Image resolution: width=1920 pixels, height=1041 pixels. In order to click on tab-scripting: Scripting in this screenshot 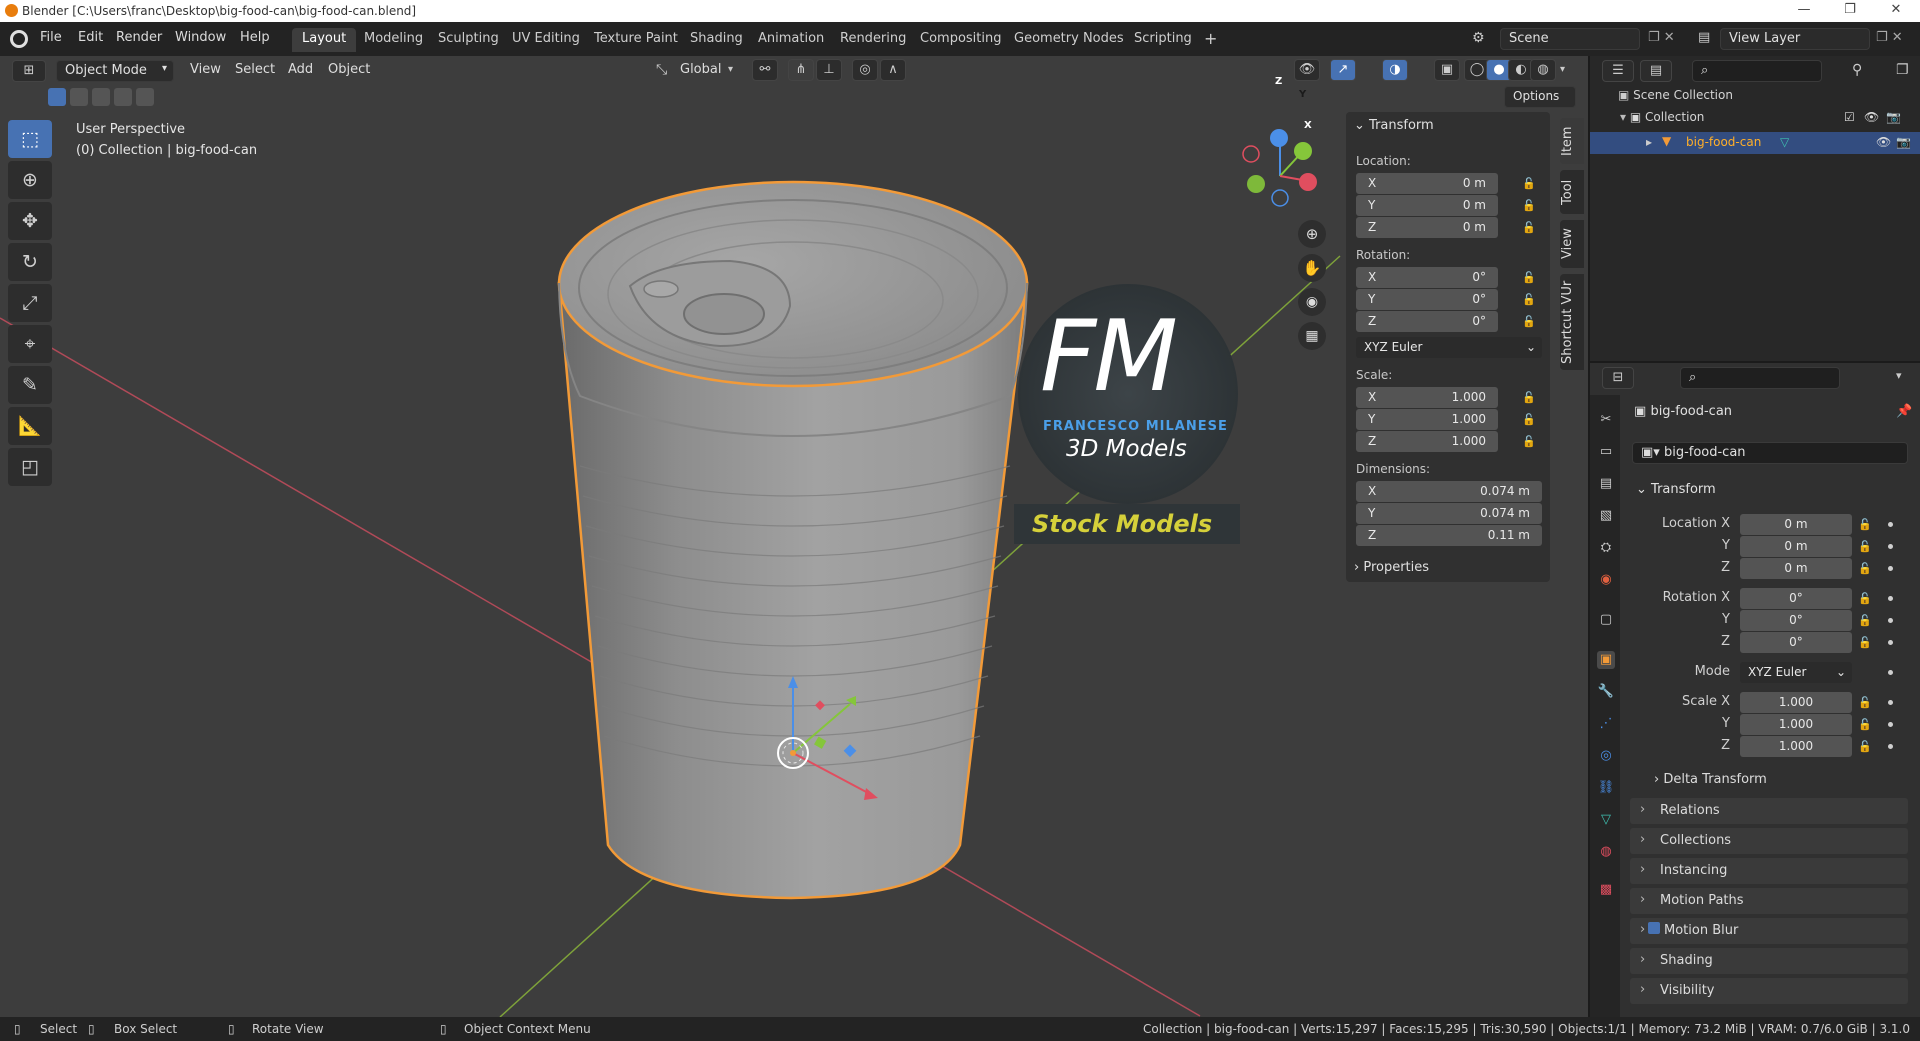, I will do `click(1163, 40)`.